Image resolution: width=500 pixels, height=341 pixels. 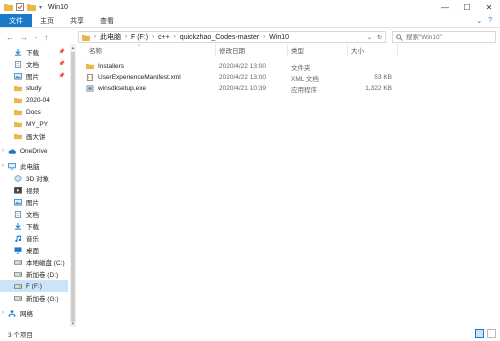 What do you see at coordinates (73, 323) in the screenshot?
I see `scroll-down-icon: ▼` at bounding box center [73, 323].